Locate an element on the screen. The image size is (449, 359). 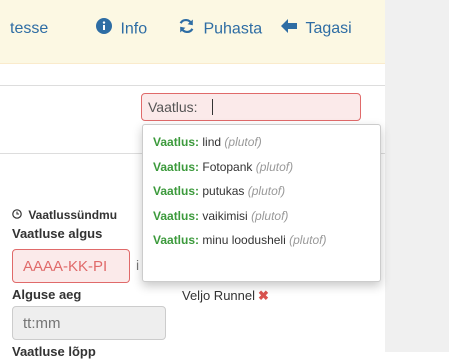
toolbar-button-truncated: tesse is located at coordinates (29, 29).